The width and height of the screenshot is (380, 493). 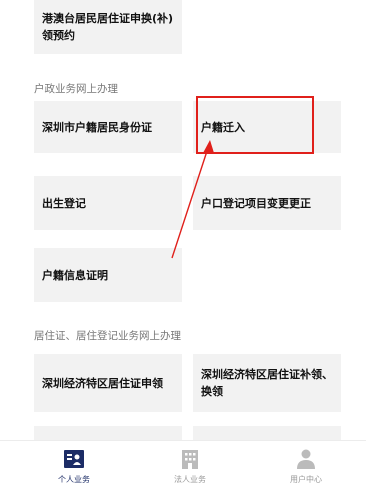 I want to click on card-label: 户口登记项目变更更正, so click(x=256, y=203).